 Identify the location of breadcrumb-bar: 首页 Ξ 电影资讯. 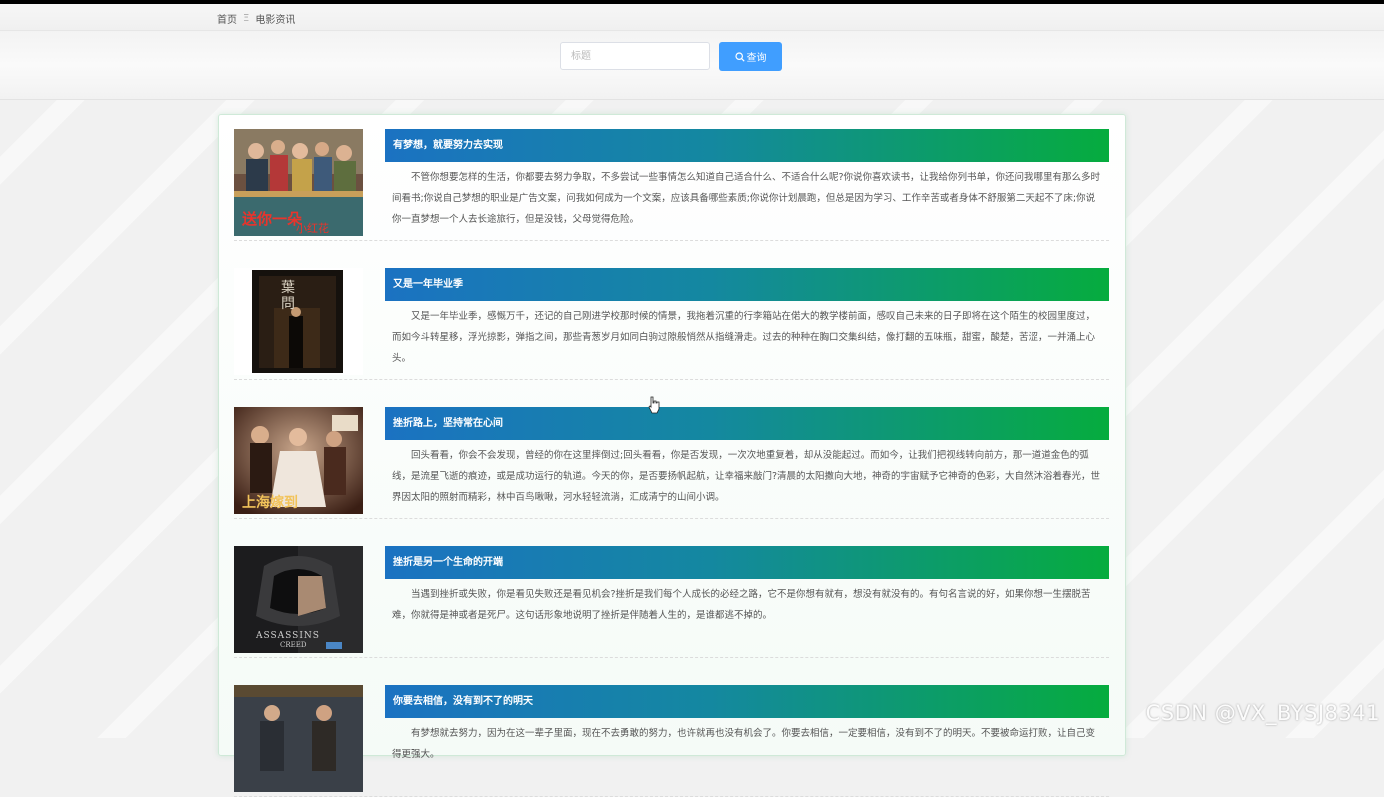
(692, 17).